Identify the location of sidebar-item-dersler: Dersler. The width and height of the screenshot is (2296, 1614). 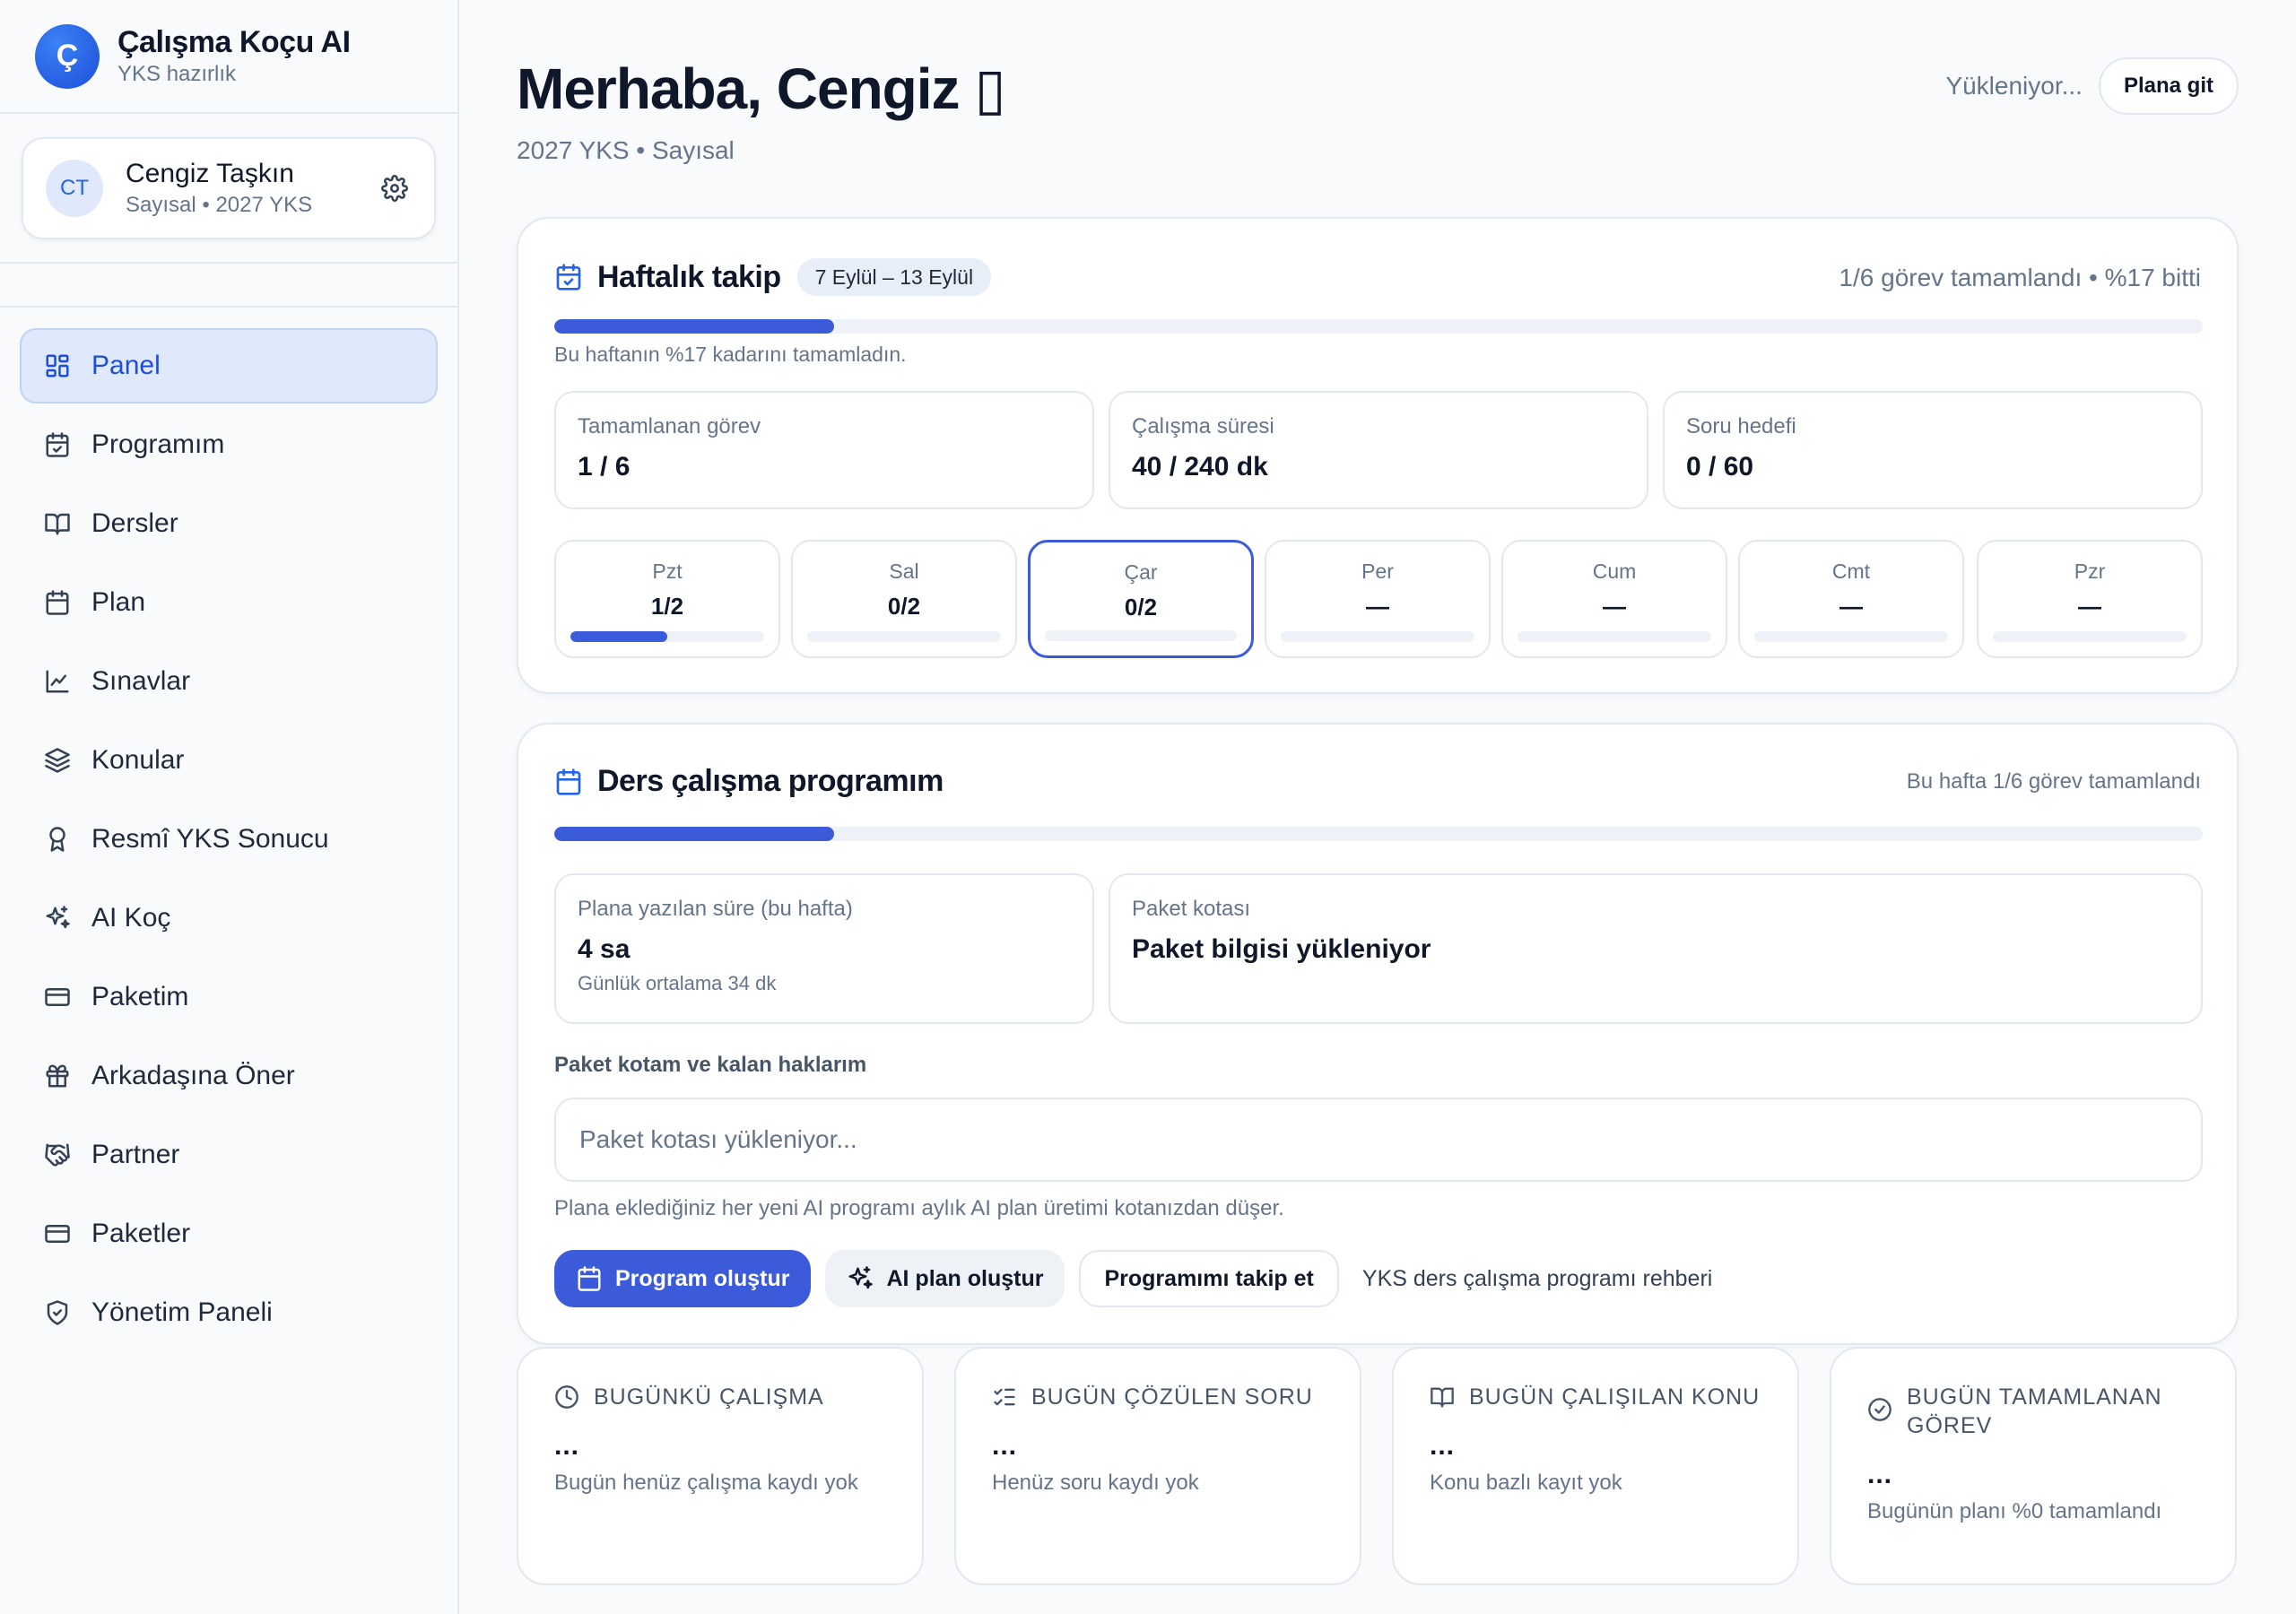
(229, 523).